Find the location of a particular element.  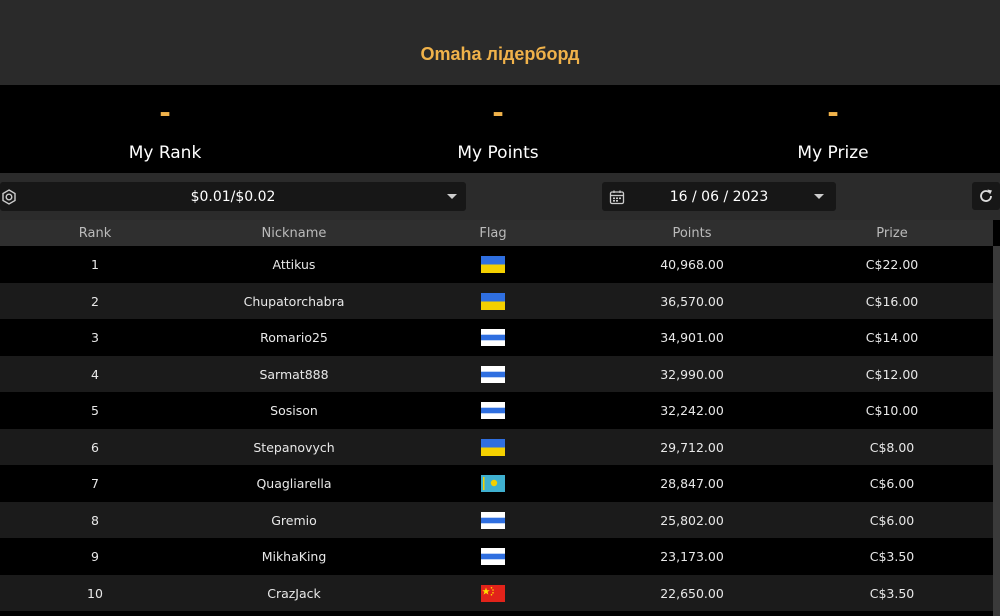

points-cell: 32,990.00 is located at coordinates (692, 374).